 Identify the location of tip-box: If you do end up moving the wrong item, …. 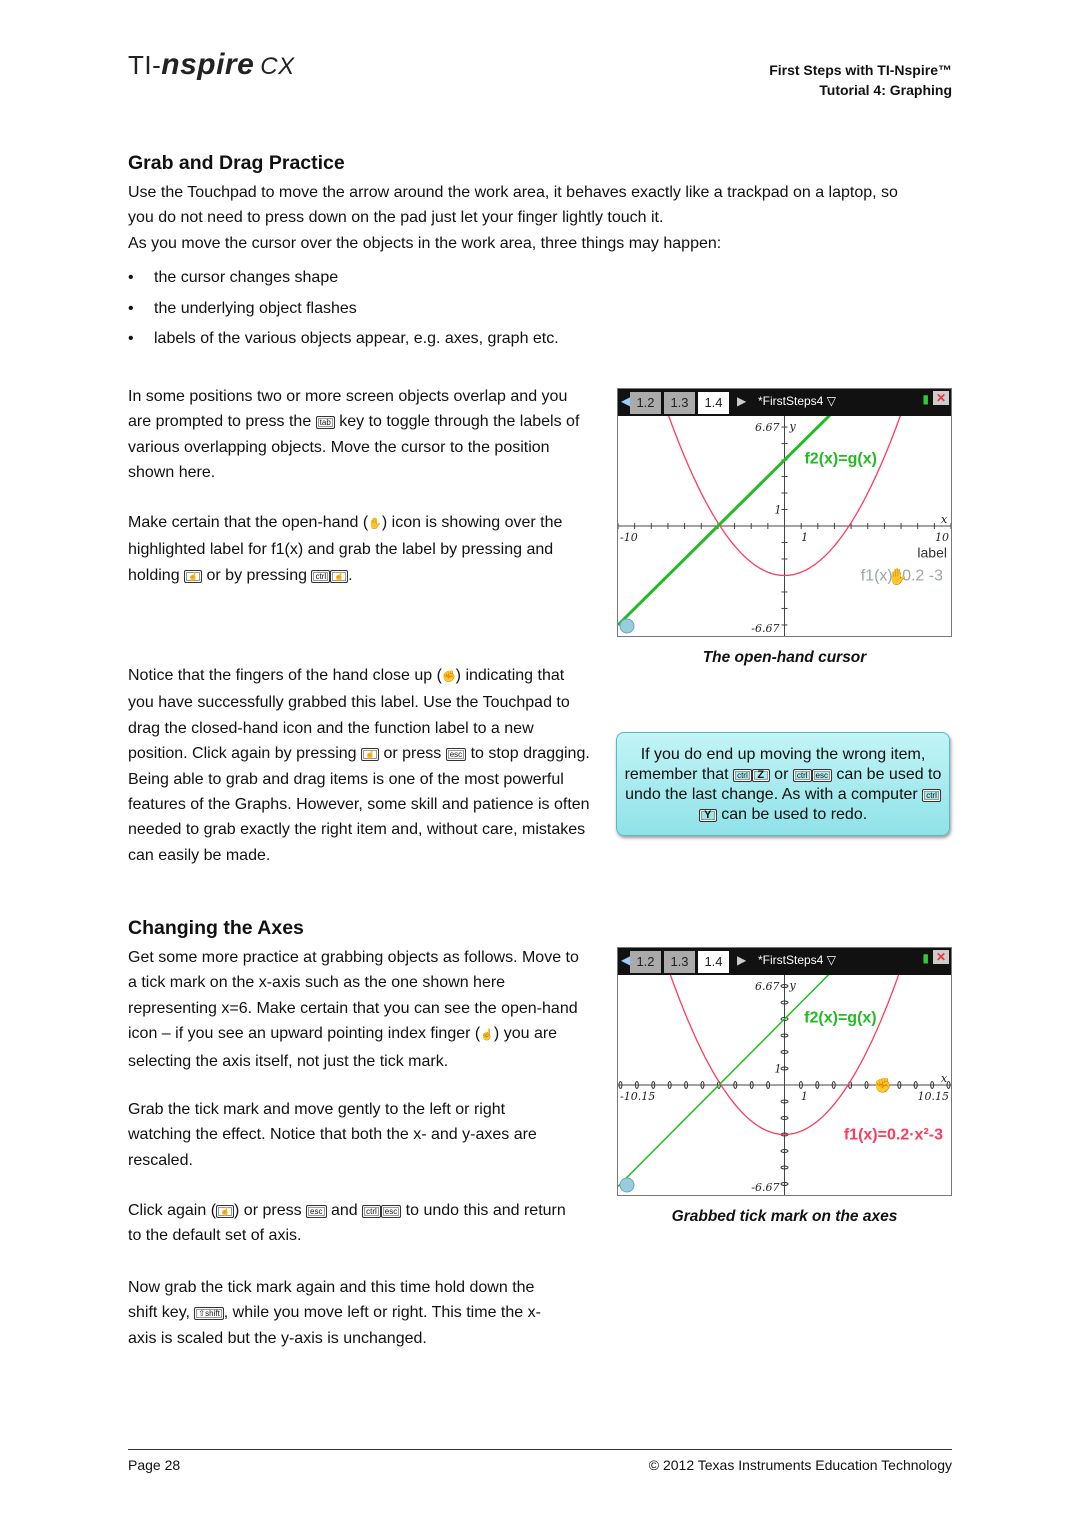
(783, 784).